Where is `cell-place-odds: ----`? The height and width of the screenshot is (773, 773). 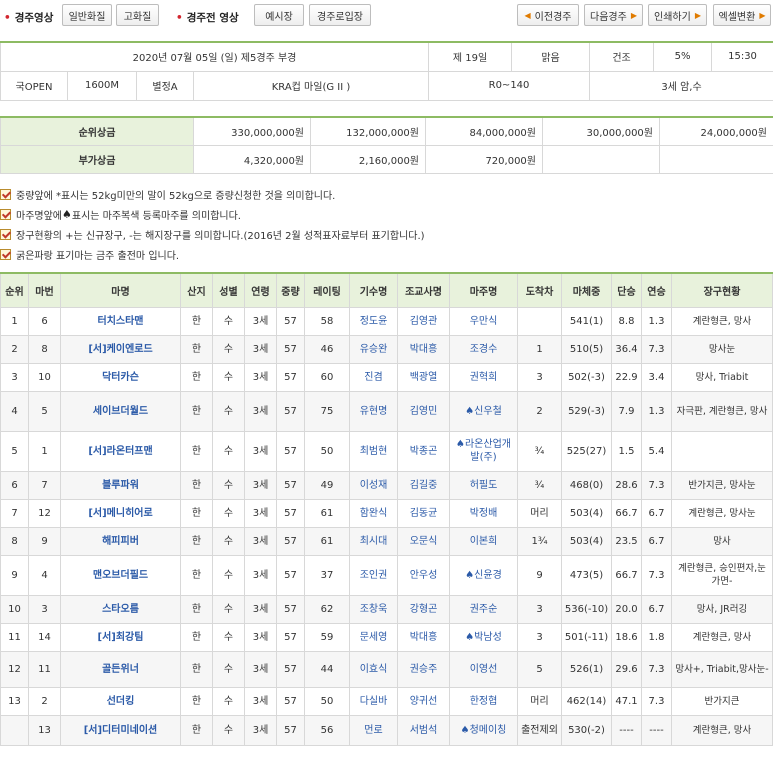 cell-place-odds: ---- is located at coordinates (656, 730).